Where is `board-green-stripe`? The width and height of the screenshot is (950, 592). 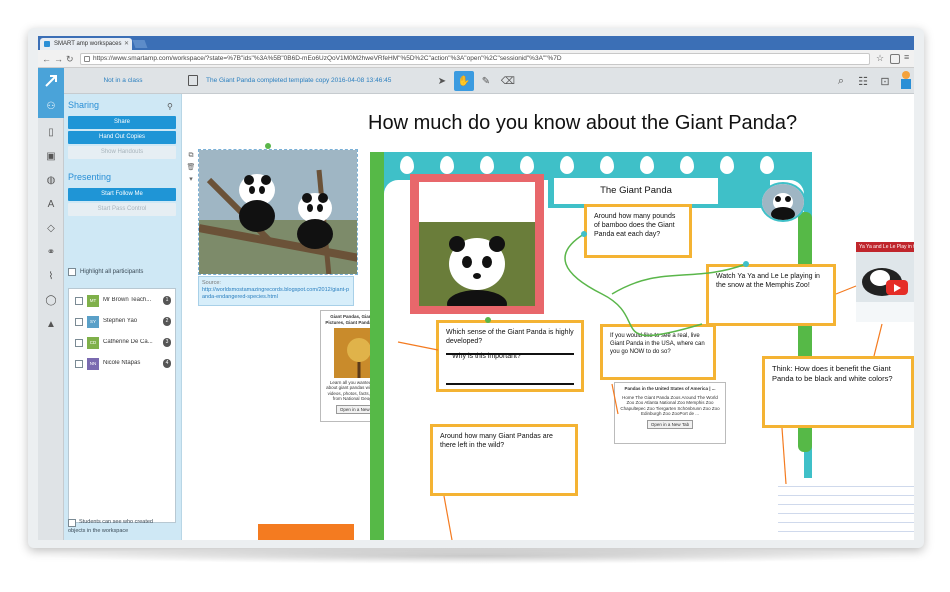
board-green-stripe is located at coordinates (377, 346).